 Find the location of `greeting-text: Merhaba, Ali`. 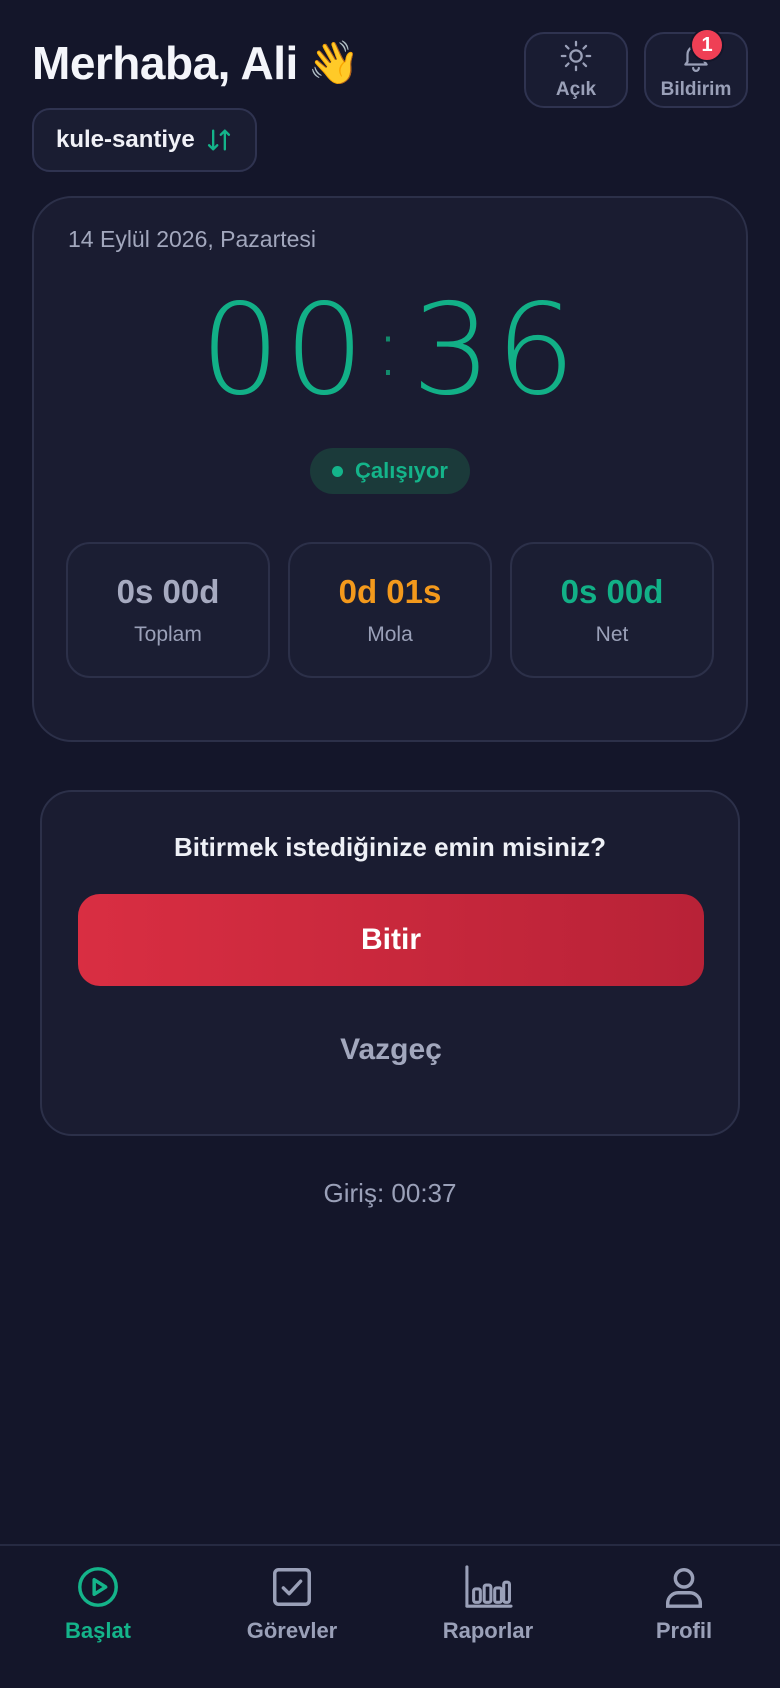

greeting-text: Merhaba, Ali is located at coordinates (165, 63).